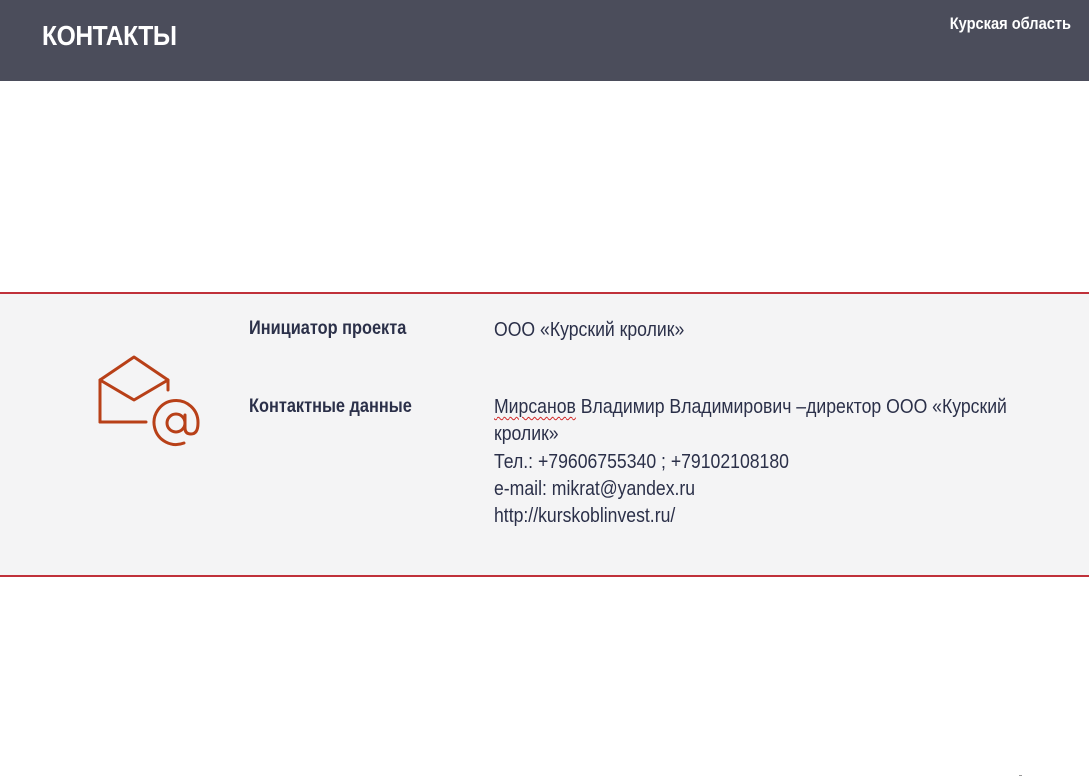  I want to click on initiator-label: Инициатор проекта, so click(328, 328).